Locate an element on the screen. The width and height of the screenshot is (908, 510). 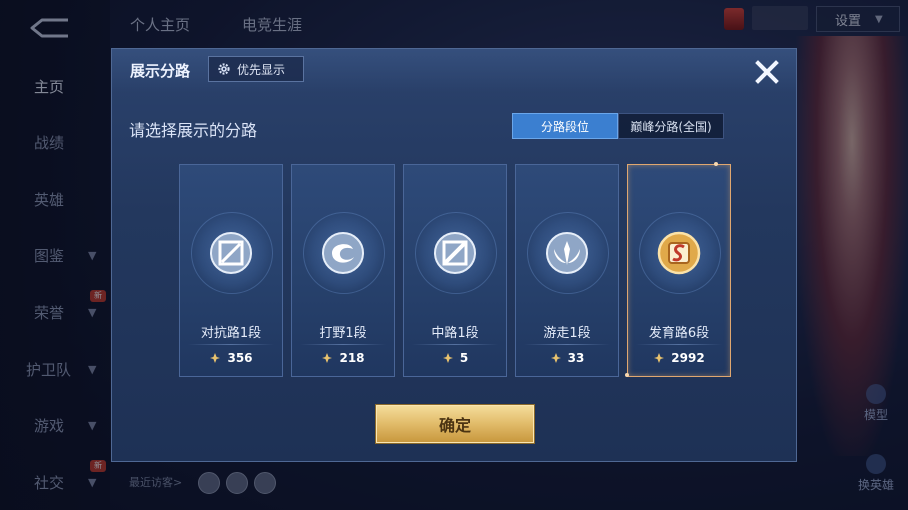
jungle-icon is located at coordinates (343, 253).